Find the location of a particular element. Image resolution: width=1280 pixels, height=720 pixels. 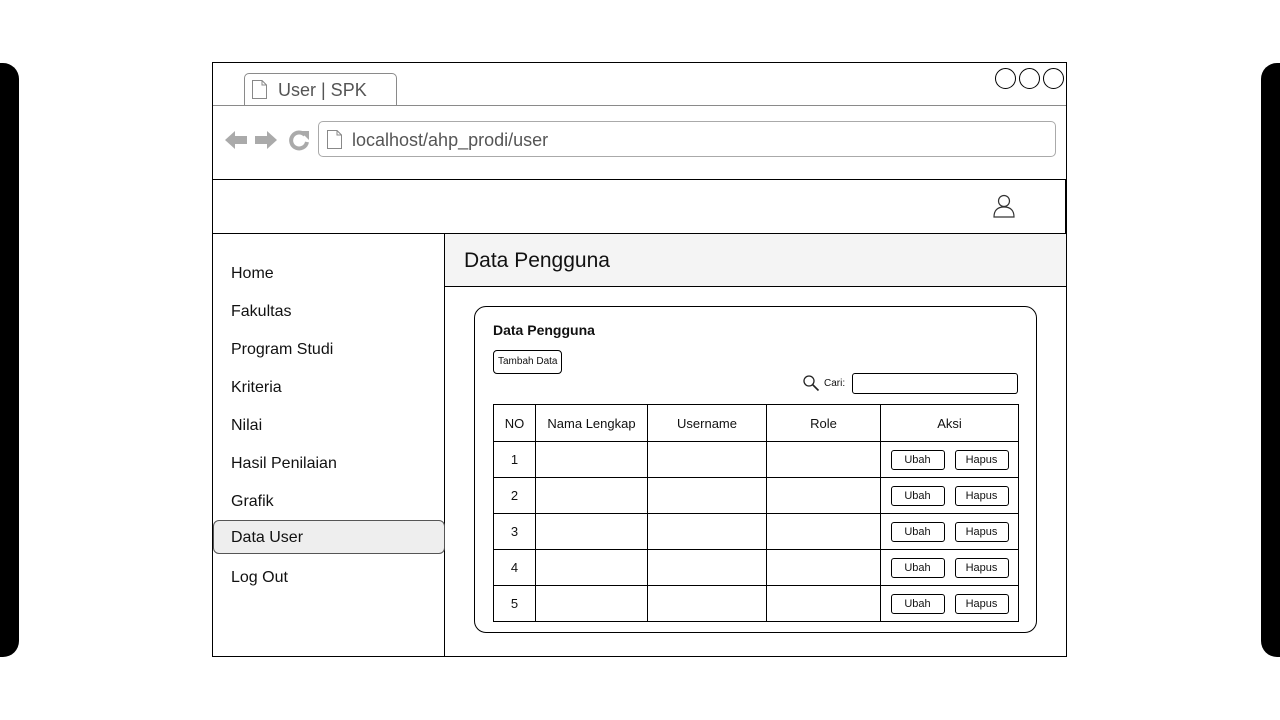

sidebar-item-label: Log Out is located at coordinates (259, 577).